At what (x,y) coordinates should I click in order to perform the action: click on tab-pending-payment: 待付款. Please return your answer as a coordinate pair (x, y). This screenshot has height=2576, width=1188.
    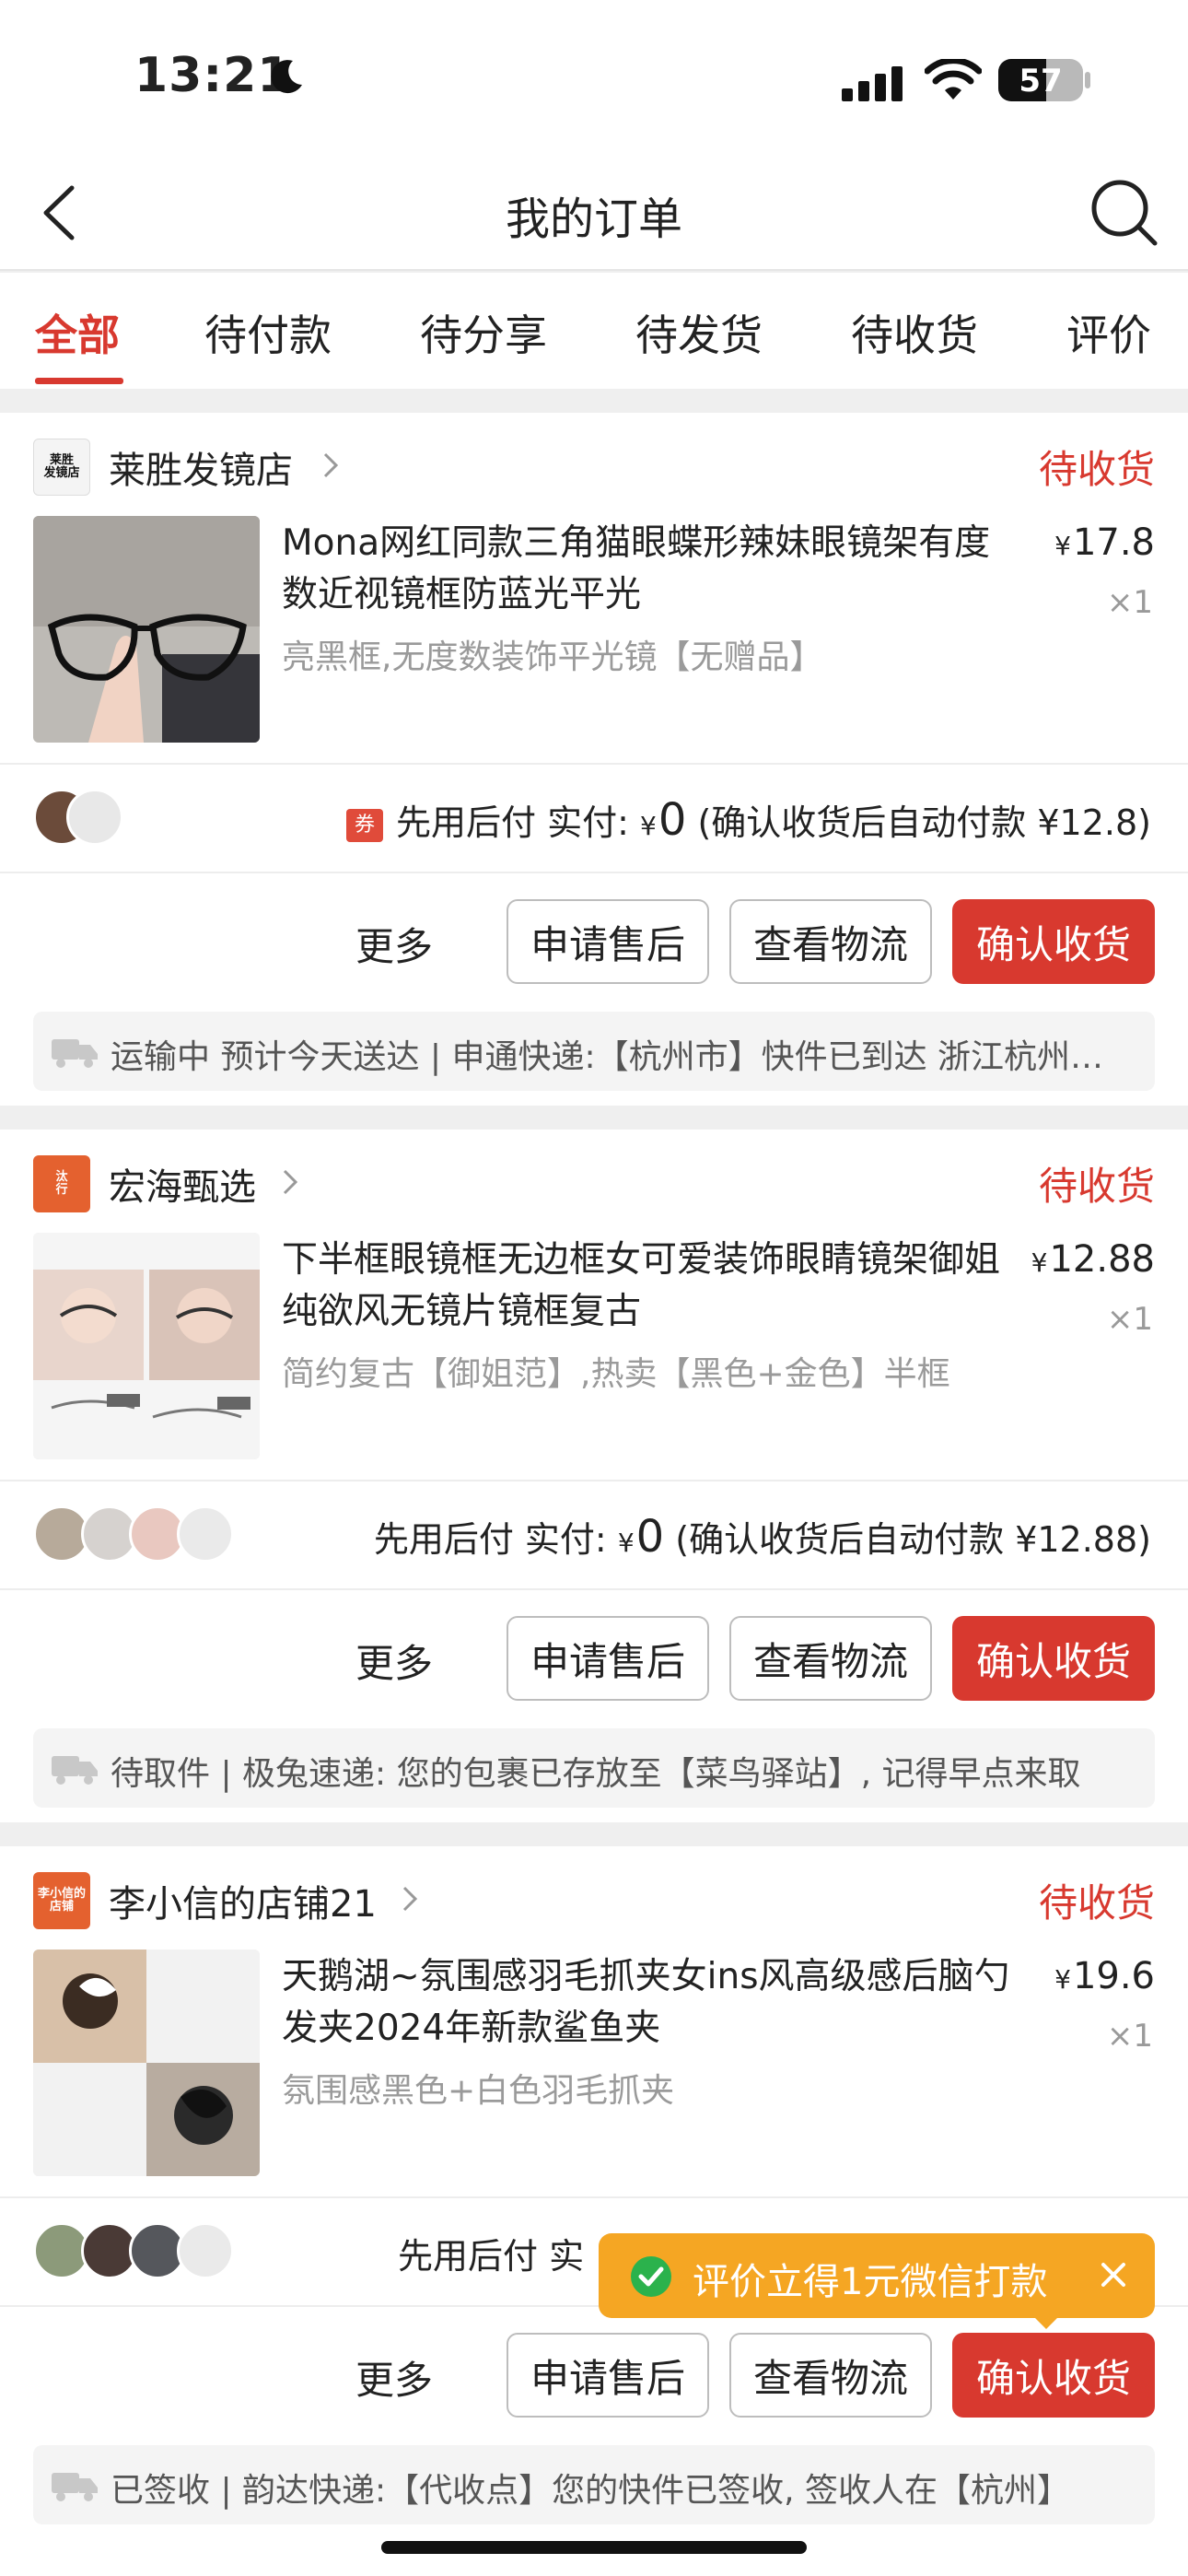
    Looking at the image, I should click on (268, 332).